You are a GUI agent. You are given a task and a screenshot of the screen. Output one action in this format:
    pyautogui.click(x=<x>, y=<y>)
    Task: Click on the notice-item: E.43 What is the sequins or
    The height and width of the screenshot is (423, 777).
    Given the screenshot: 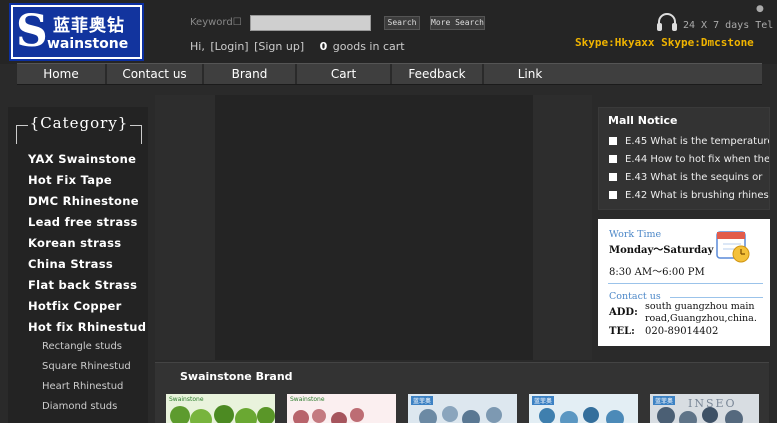 What is the action you would take?
    pyautogui.click(x=689, y=180)
    